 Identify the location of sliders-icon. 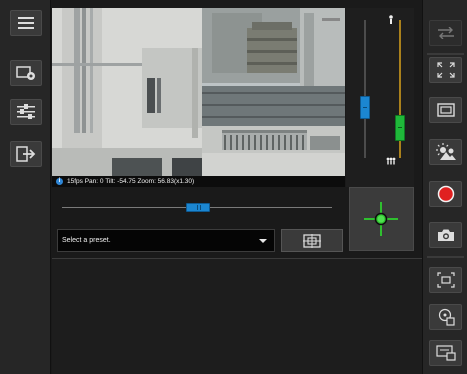
(26, 111).